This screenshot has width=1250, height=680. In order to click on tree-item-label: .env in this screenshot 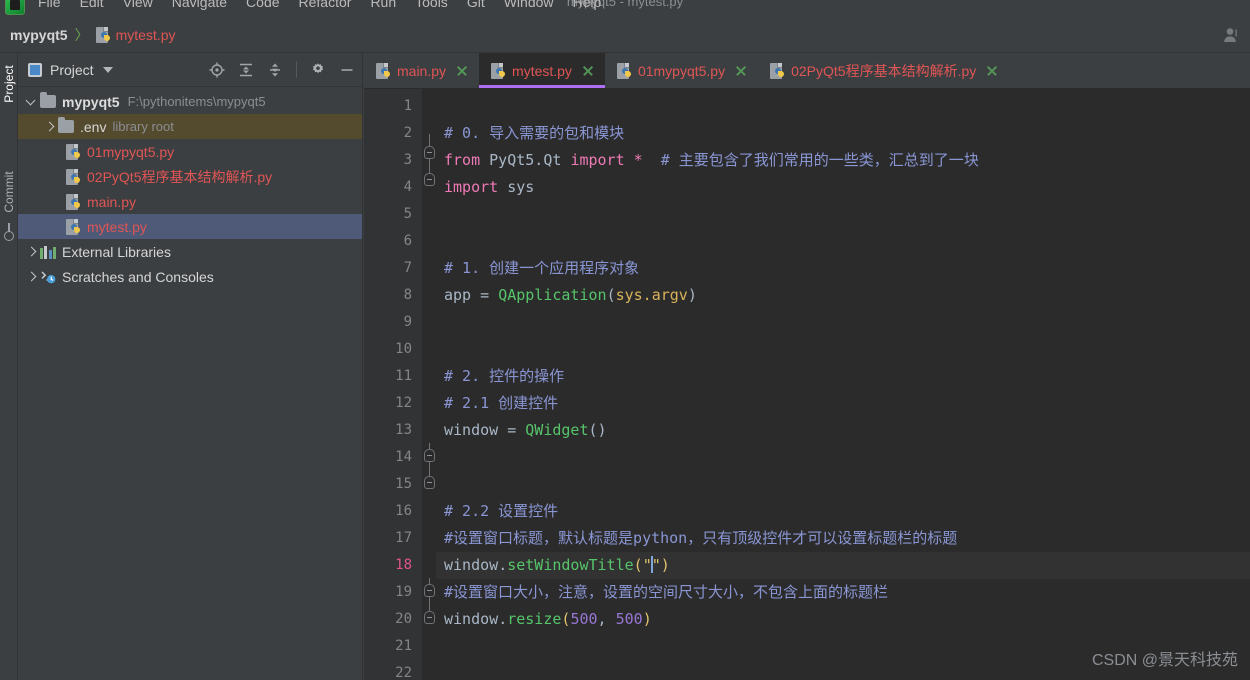, I will do `click(93, 126)`.